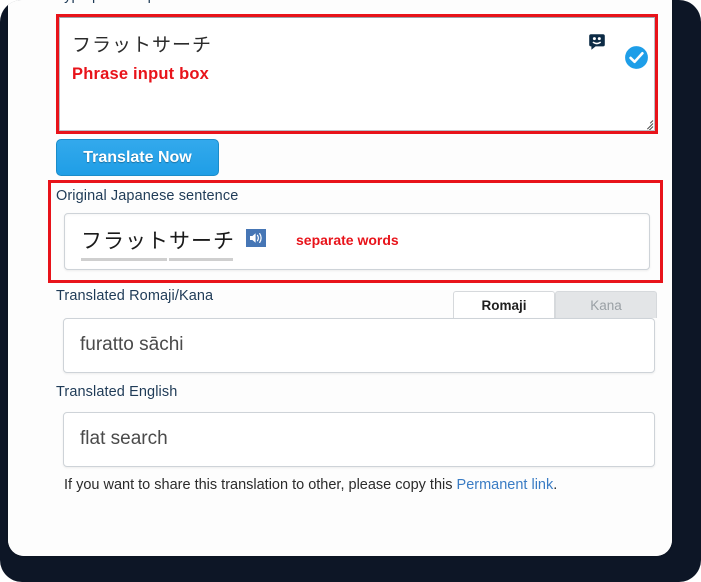 Image resolution: width=701 pixels, height=582 pixels. I want to click on english-result-field: flat search, so click(359, 439).